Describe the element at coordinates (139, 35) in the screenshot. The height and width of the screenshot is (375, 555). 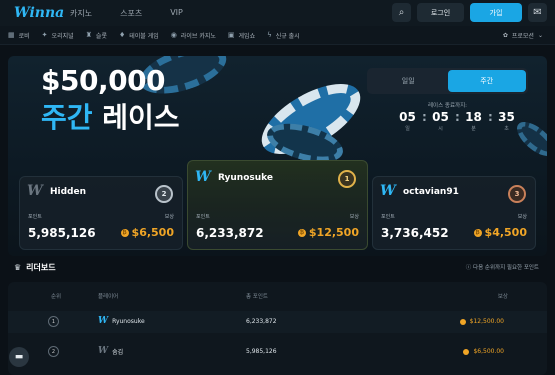
I see `category-table-games: ♦ 테이블 게임` at that location.